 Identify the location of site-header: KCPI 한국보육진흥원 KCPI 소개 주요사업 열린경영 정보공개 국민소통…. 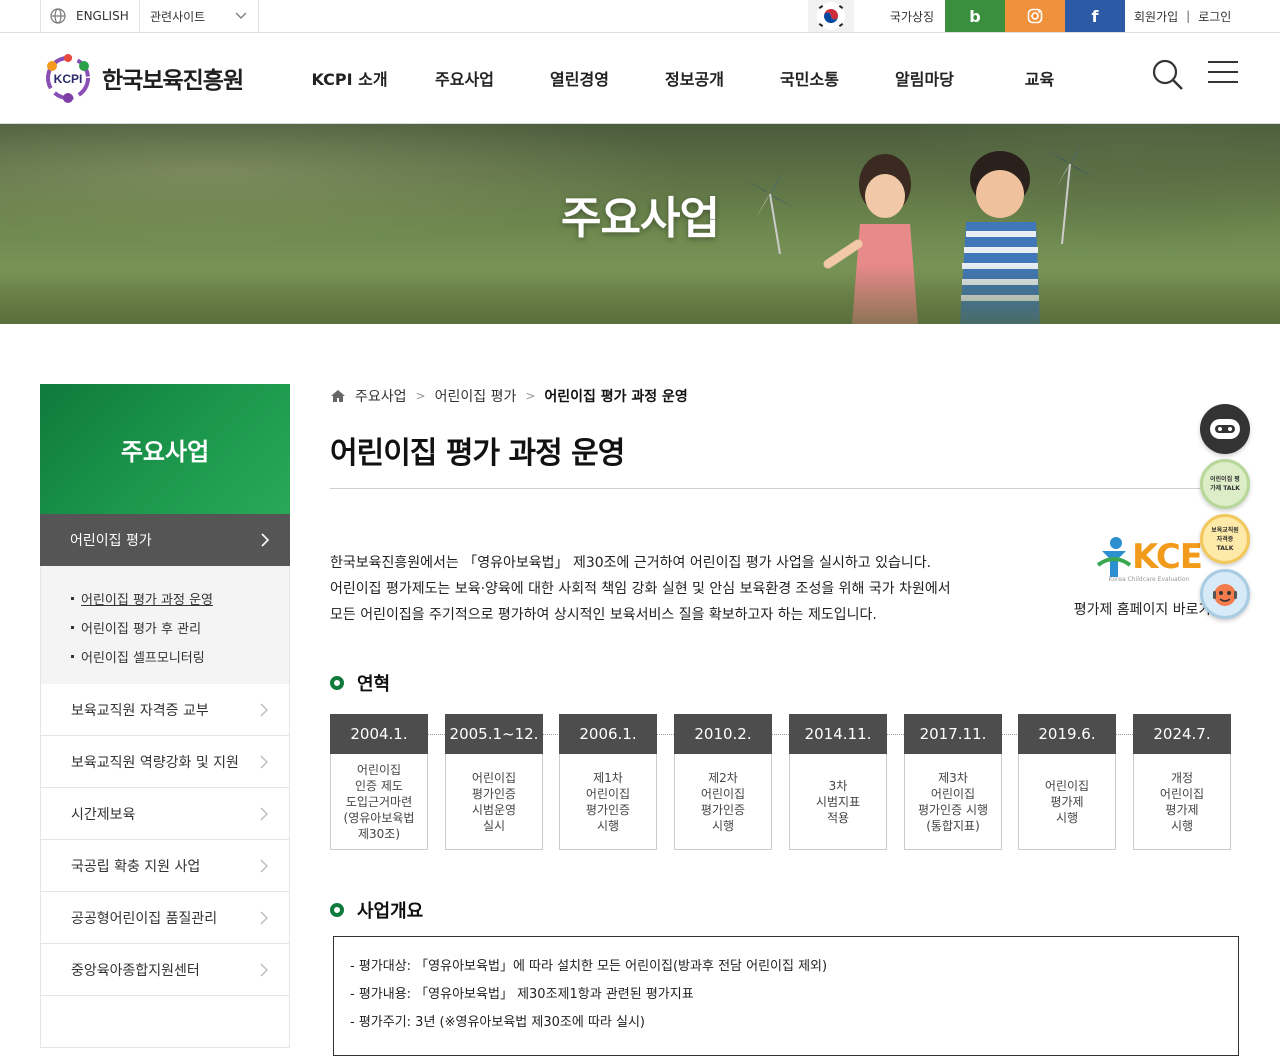
(640, 78).